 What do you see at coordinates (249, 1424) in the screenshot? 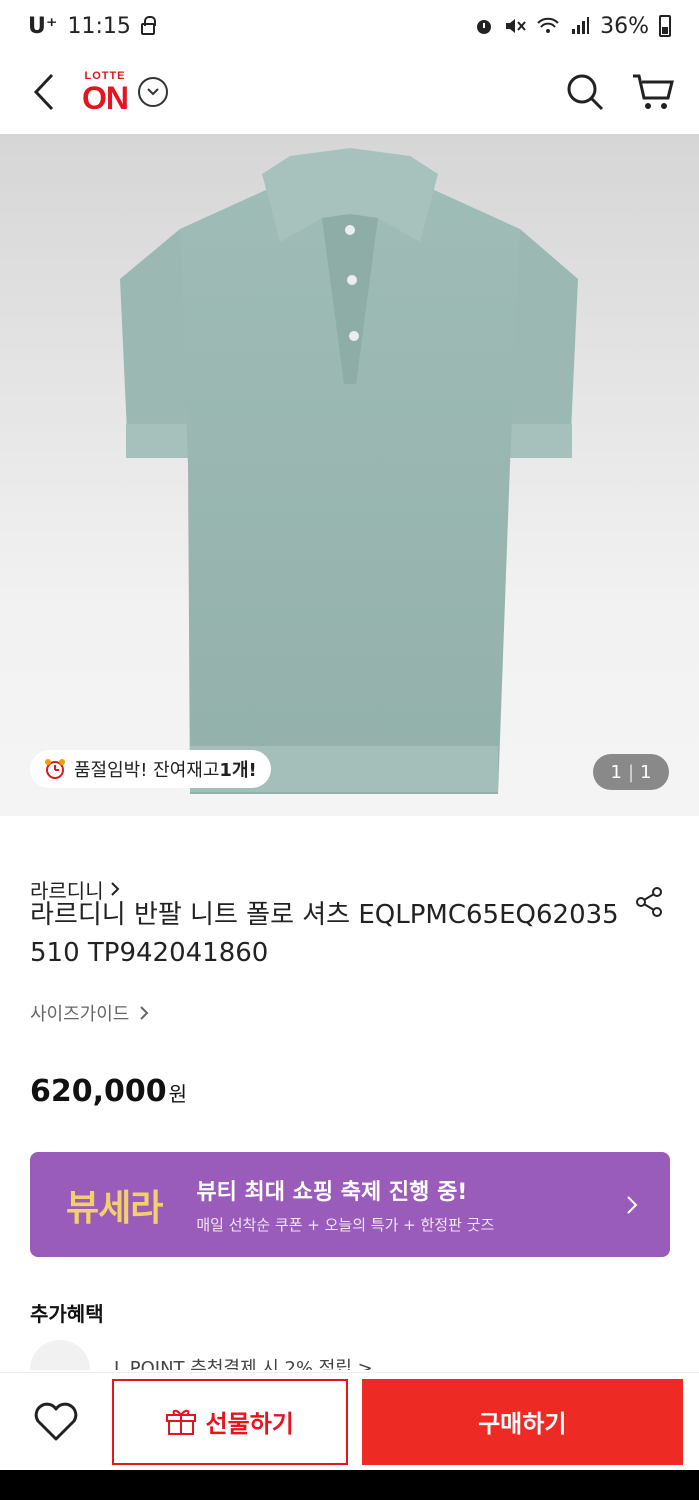
I see `gift-button-label: 선물하기` at bounding box center [249, 1424].